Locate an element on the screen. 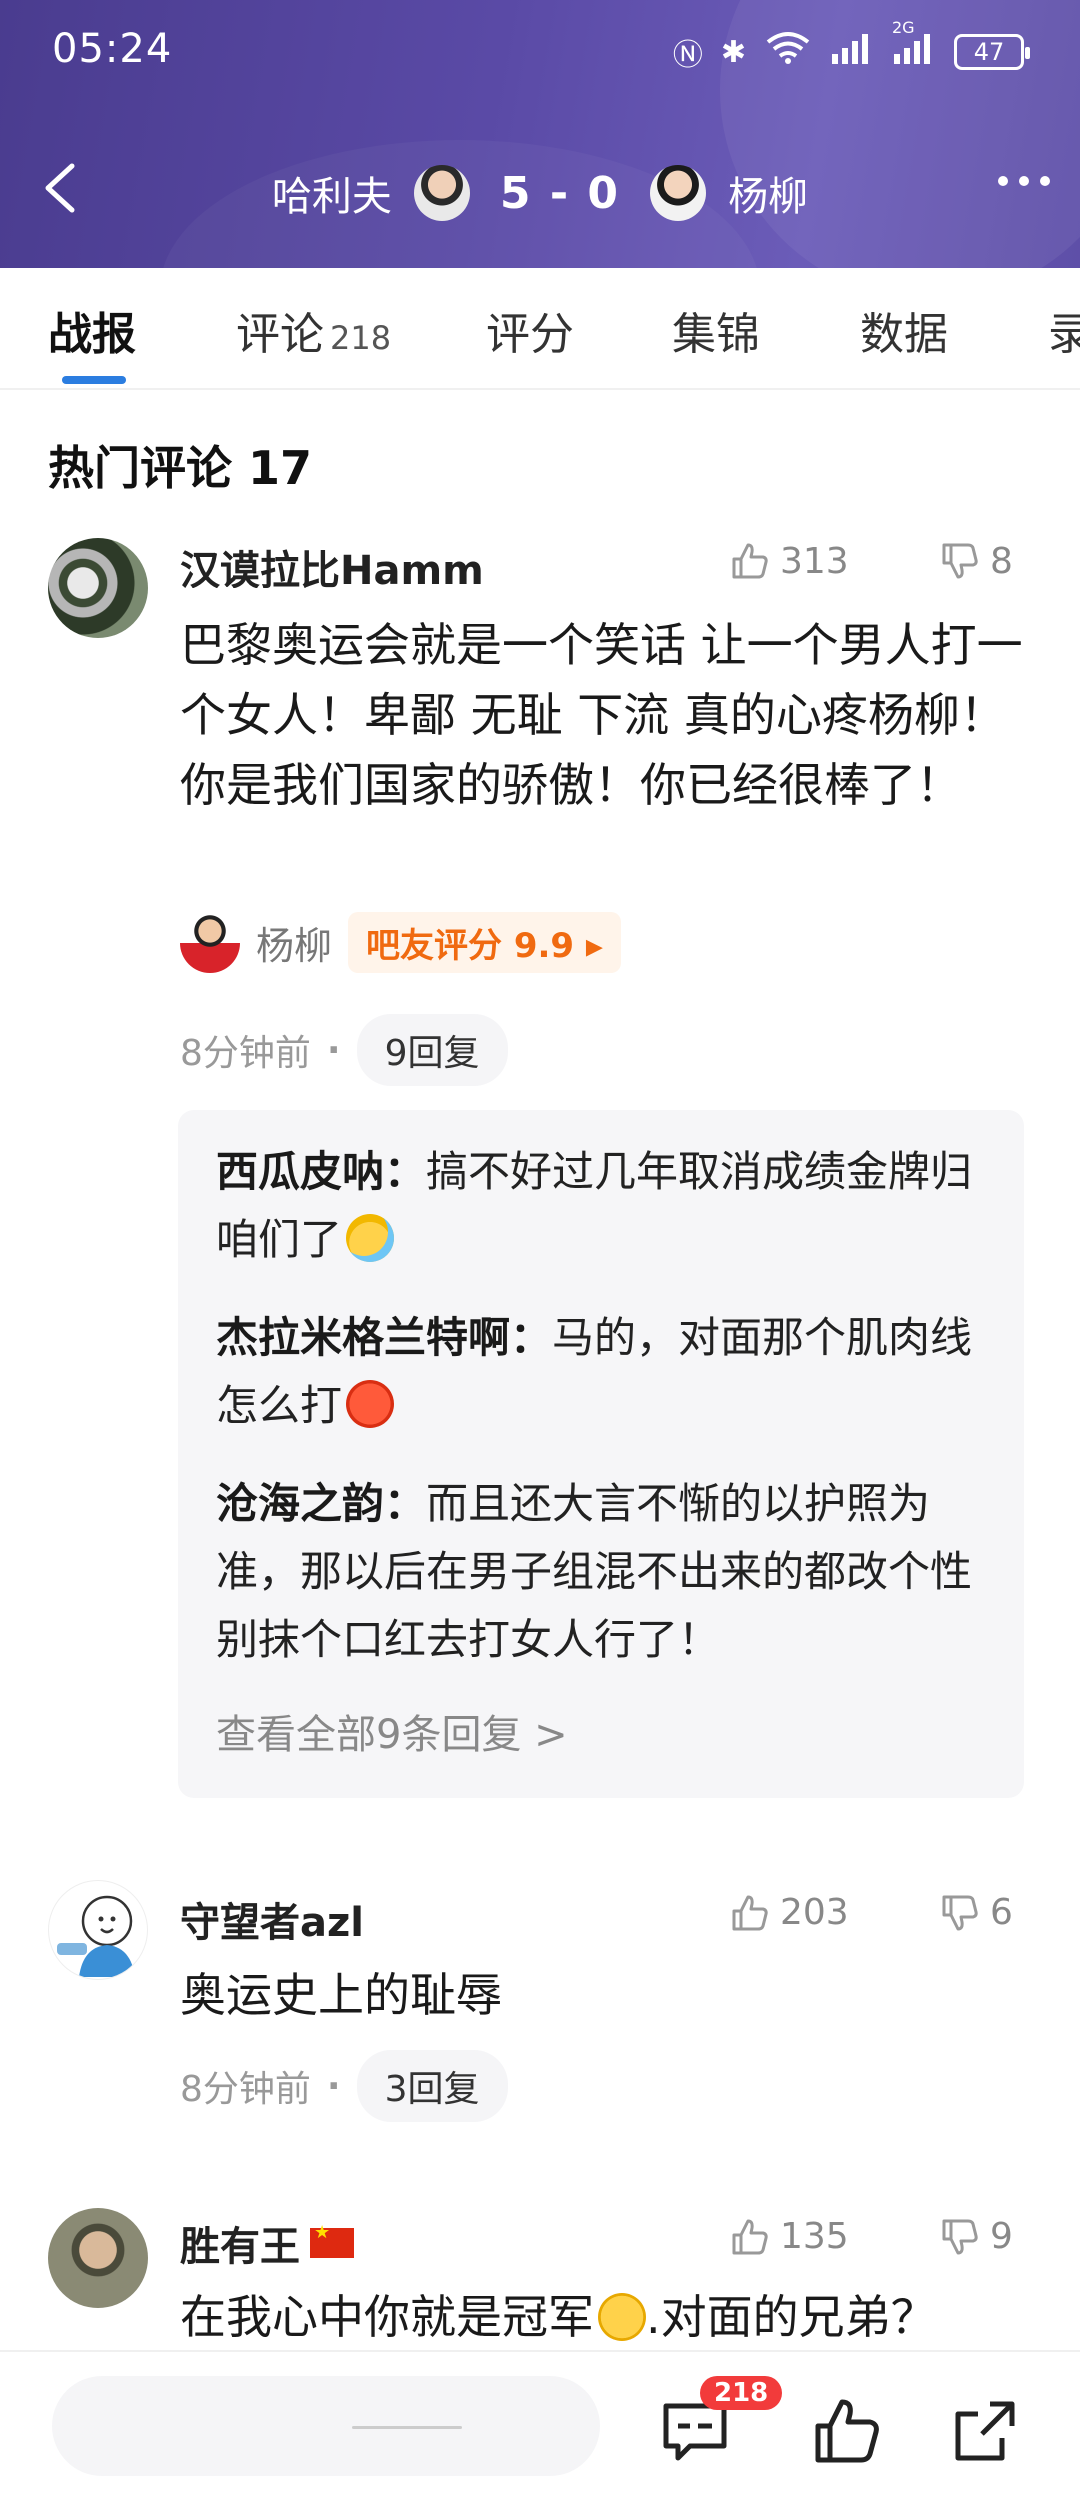 Image resolution: width=1080 pixels, height=2504 pixels. comment-username: 胜有王 is located at coordinates (267, 2243).